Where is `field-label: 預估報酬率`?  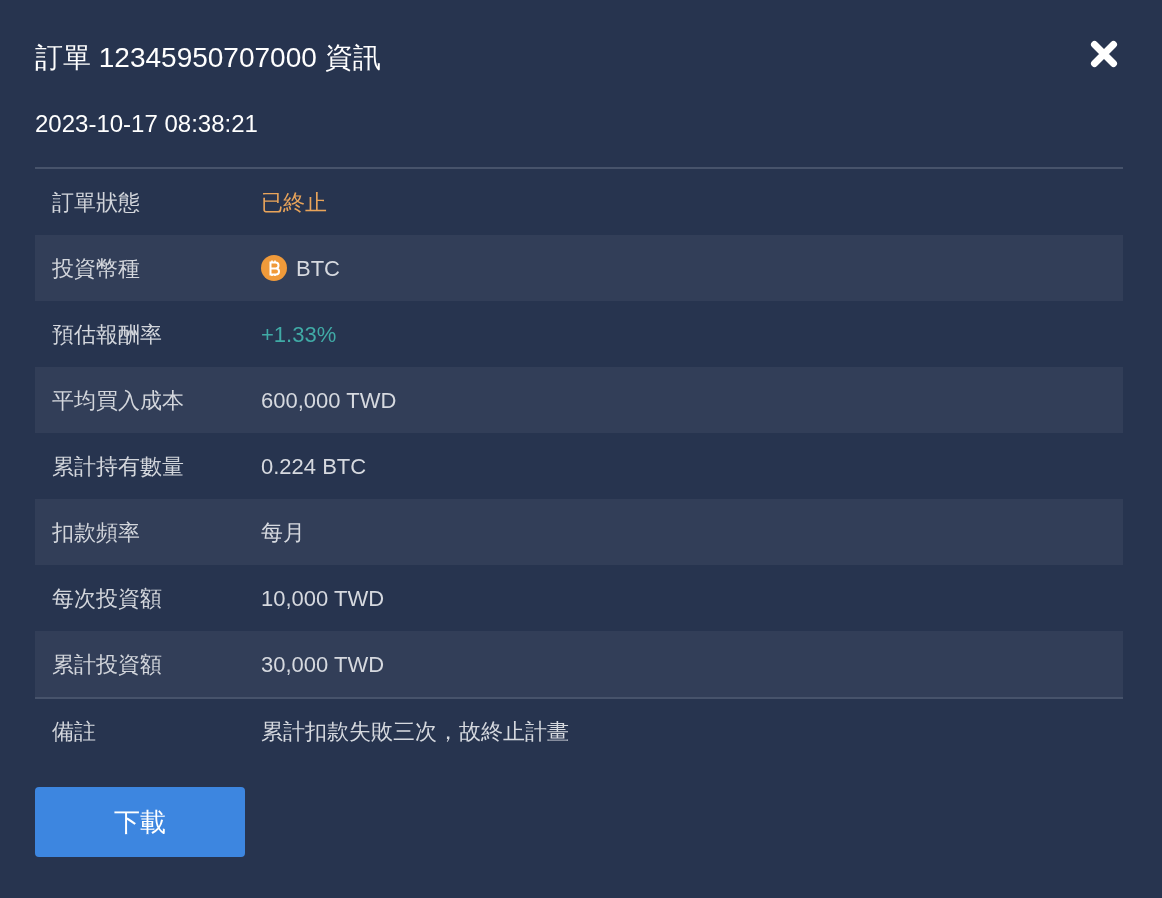
field-label: 預估報酬率 is located at coordinates (107, 334).